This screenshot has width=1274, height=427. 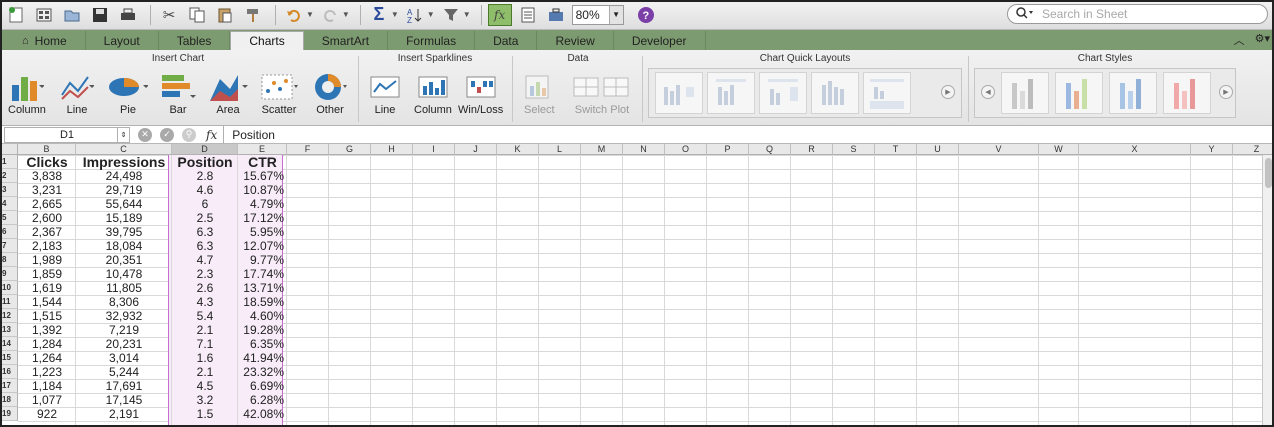 I want to click on table-cell: 10.87%, so click(x=262, y=190).